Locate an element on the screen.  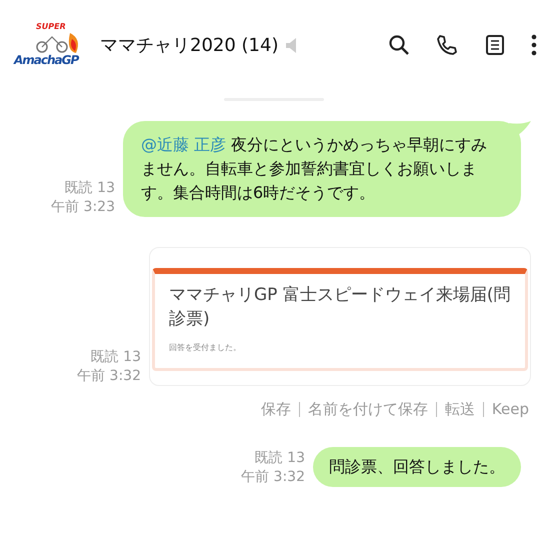
mention-link: @近藤 正彦 is located at coordinates (183, 144).